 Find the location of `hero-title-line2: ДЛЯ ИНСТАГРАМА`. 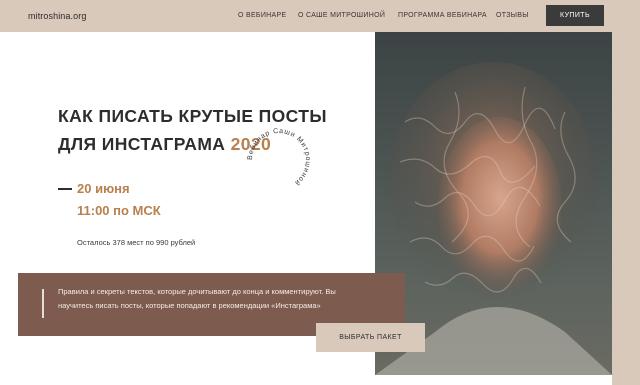

hero-title-line2: ДЛЯ ИНСТАГРАМА is located at coordinates (142, 144).